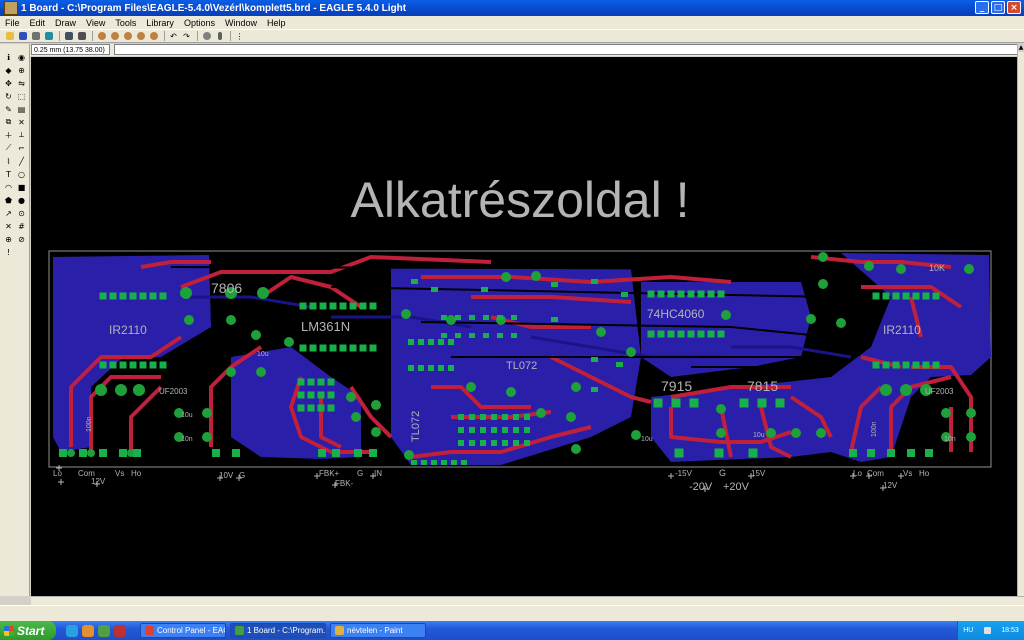 The height and width of the screenshot is (640, 1024). Describe the element at coordinates (21, 122) in the screenshot. I see `delete-icon: ✕` at that location.